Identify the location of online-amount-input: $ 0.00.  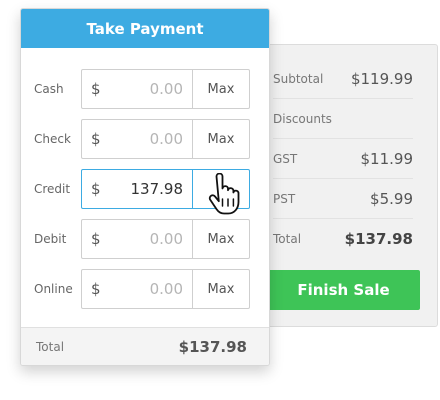
(137, 289).